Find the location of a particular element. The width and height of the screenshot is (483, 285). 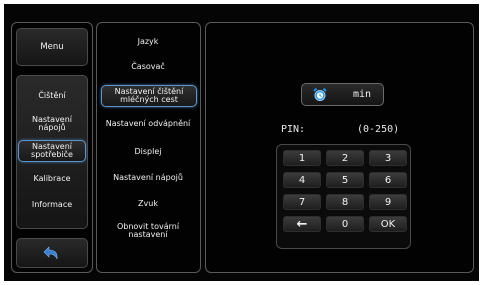

back-button is located at coordinates (52, 253).